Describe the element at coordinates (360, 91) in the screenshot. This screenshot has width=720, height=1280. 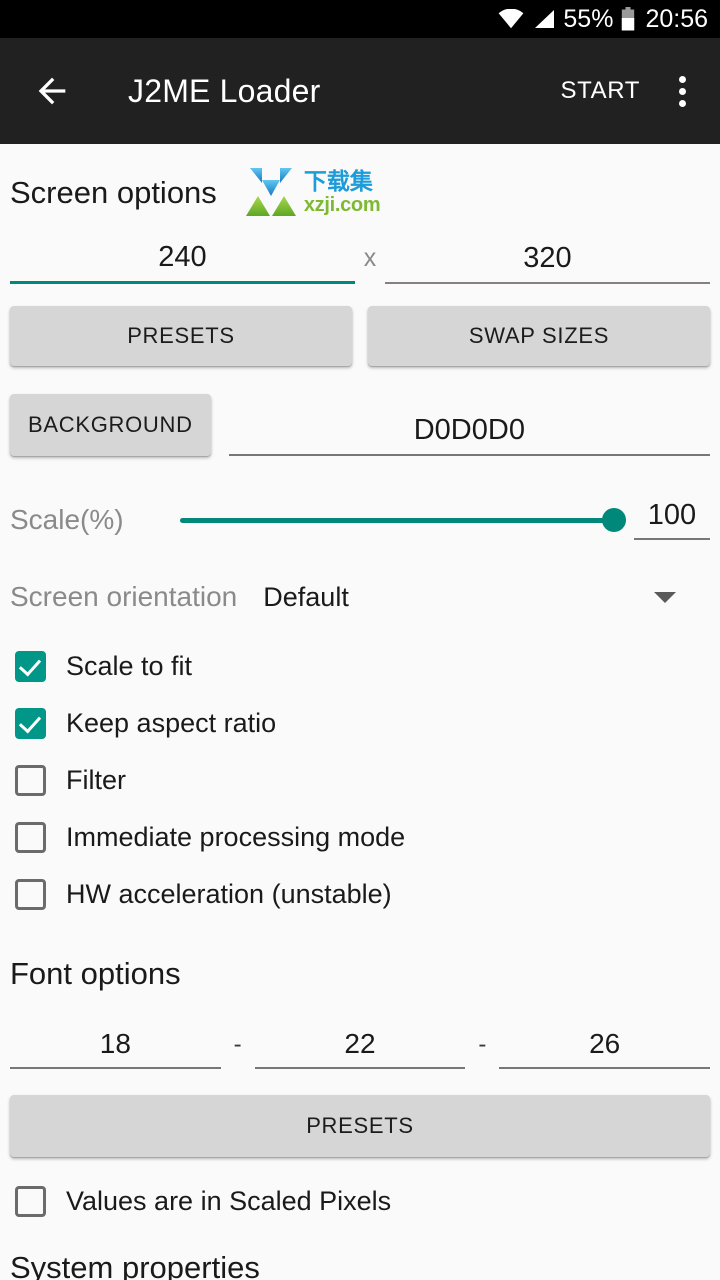
I see `app-toolbar: J2ME Loader START` at that location.